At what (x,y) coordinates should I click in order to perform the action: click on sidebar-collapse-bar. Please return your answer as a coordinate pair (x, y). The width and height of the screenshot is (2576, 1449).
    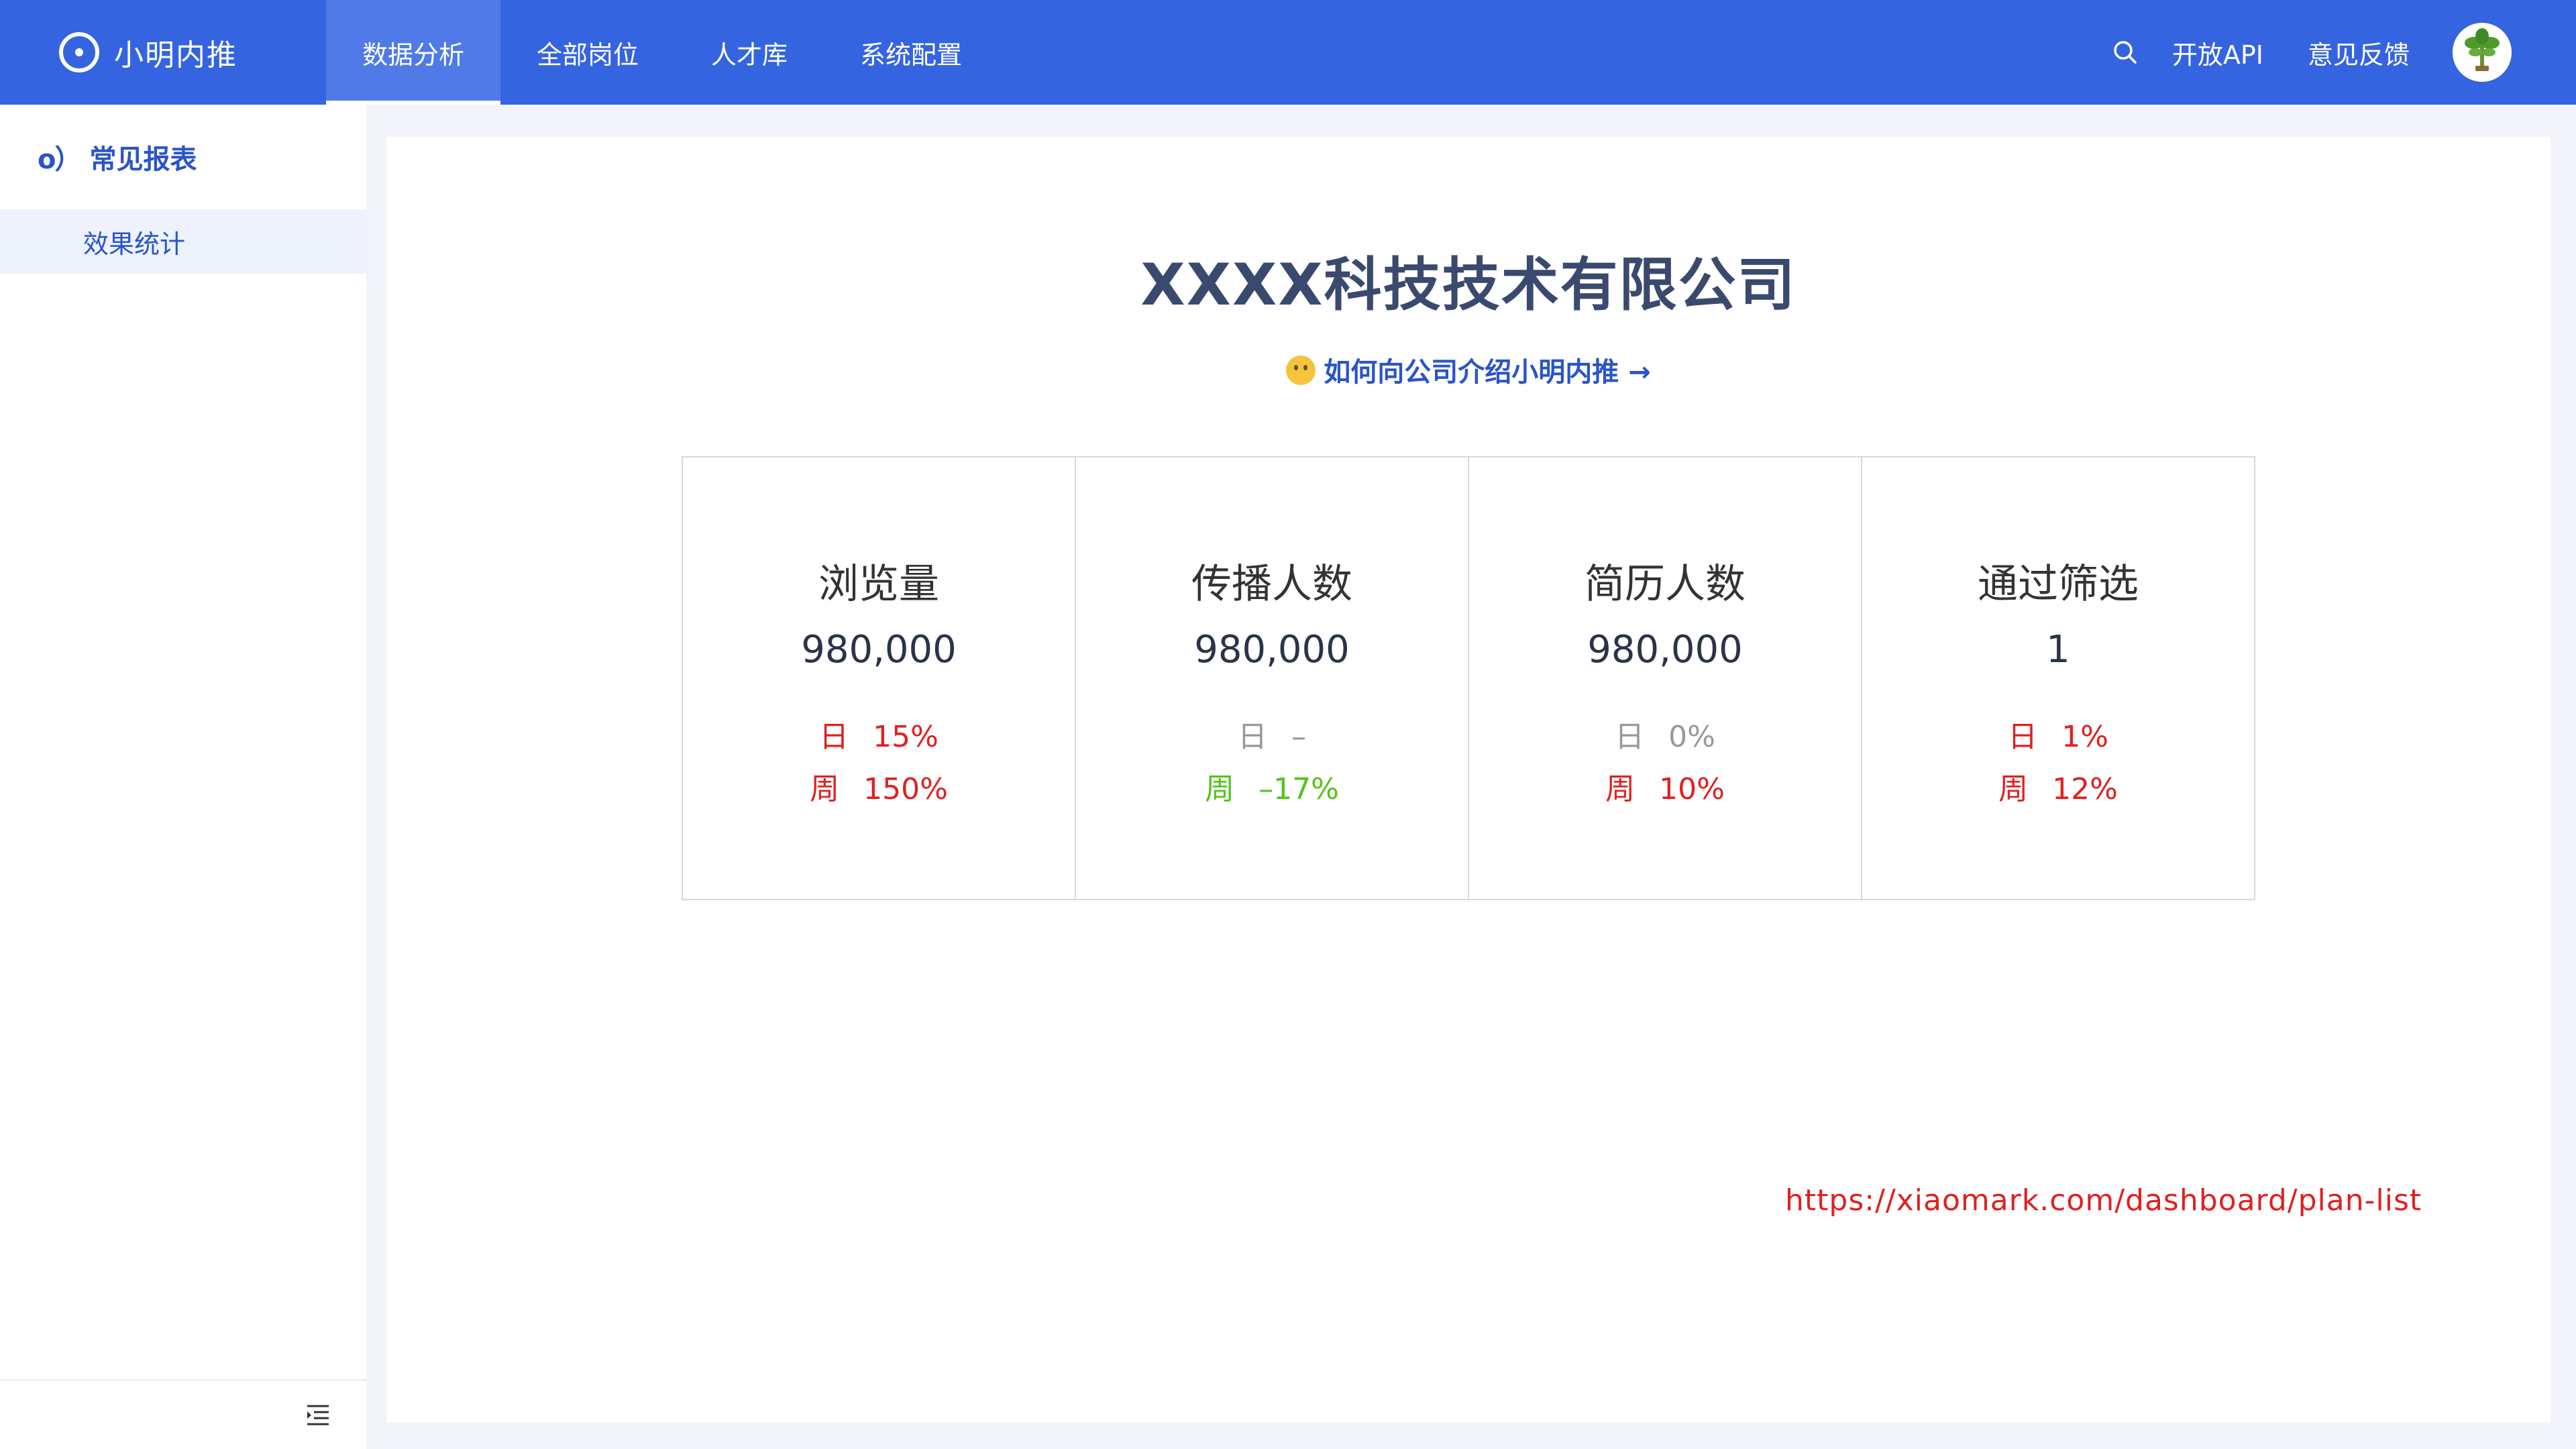
    Looking at the image, I should click on (183, 1414).